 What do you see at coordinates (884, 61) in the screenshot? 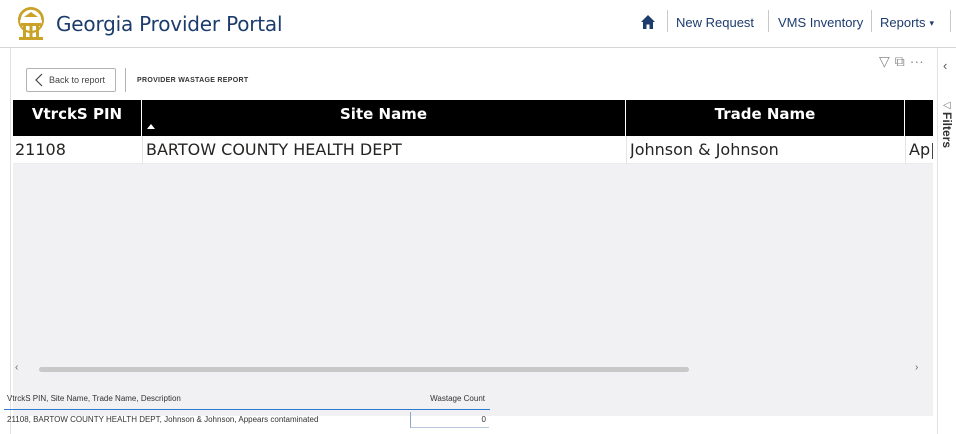
I see `filter-icon: ▽` at bounding box center [884, 61].